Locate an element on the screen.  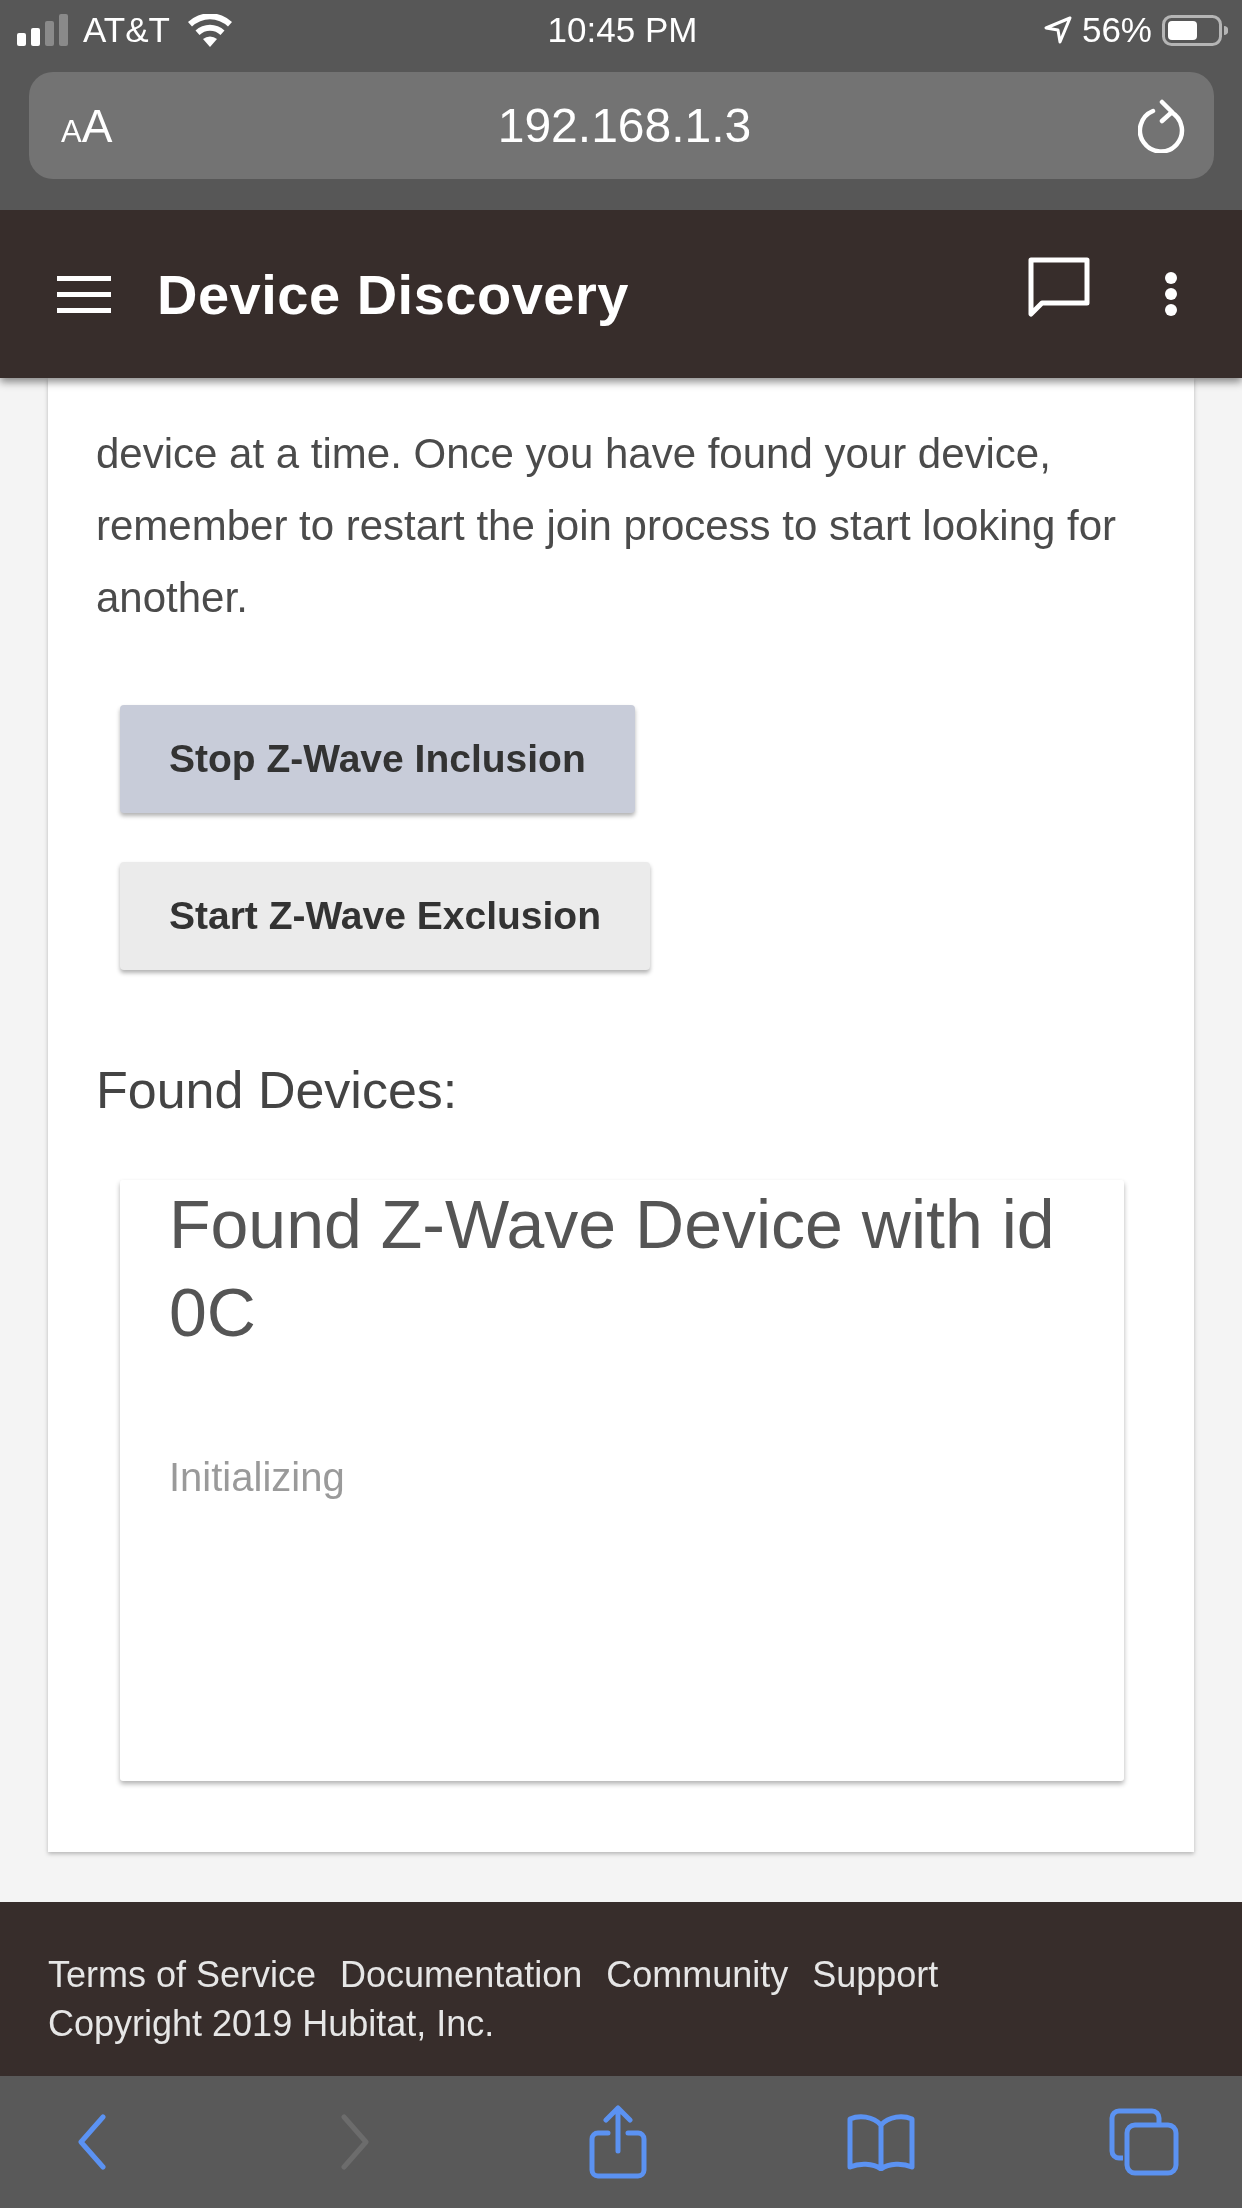
open-book-icon is located at coordinates (880, 2142).